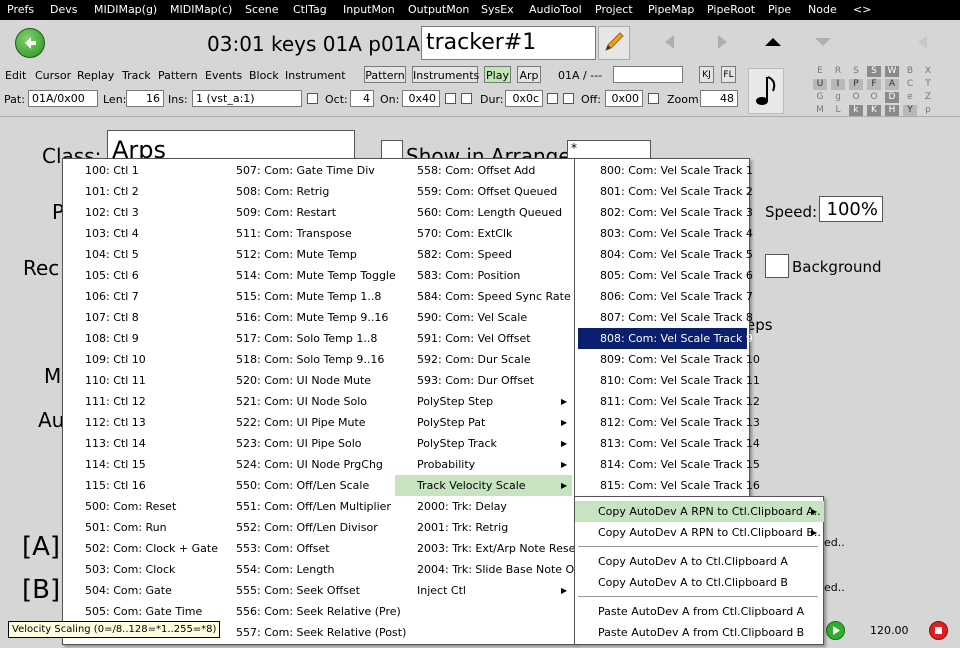  I want to click on menu-item: 553: Com: Offset, so click(283, 548).